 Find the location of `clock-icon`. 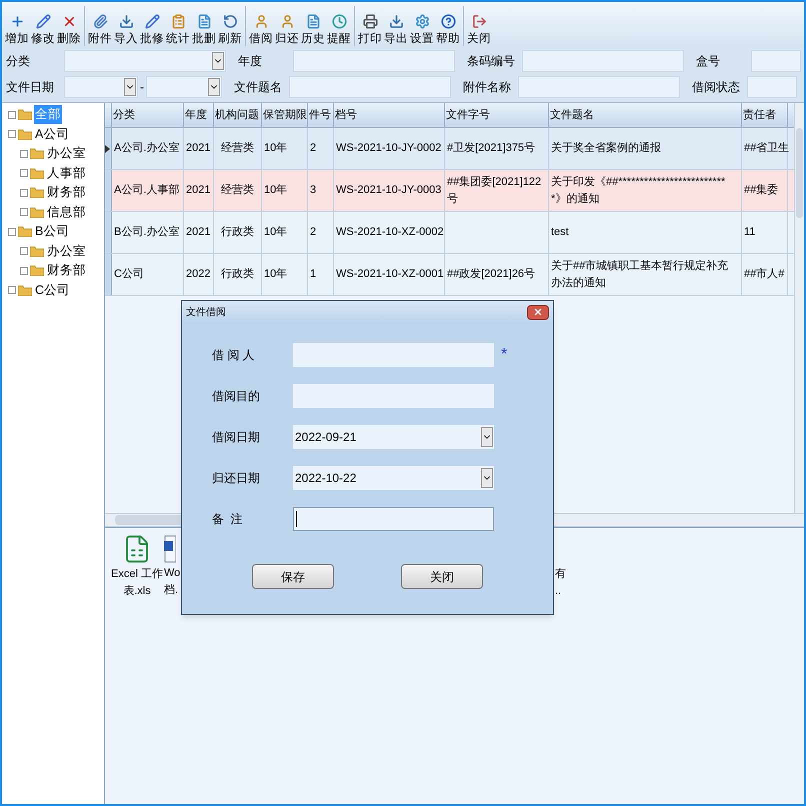

clock-icon is located at coordinates (339, 21).